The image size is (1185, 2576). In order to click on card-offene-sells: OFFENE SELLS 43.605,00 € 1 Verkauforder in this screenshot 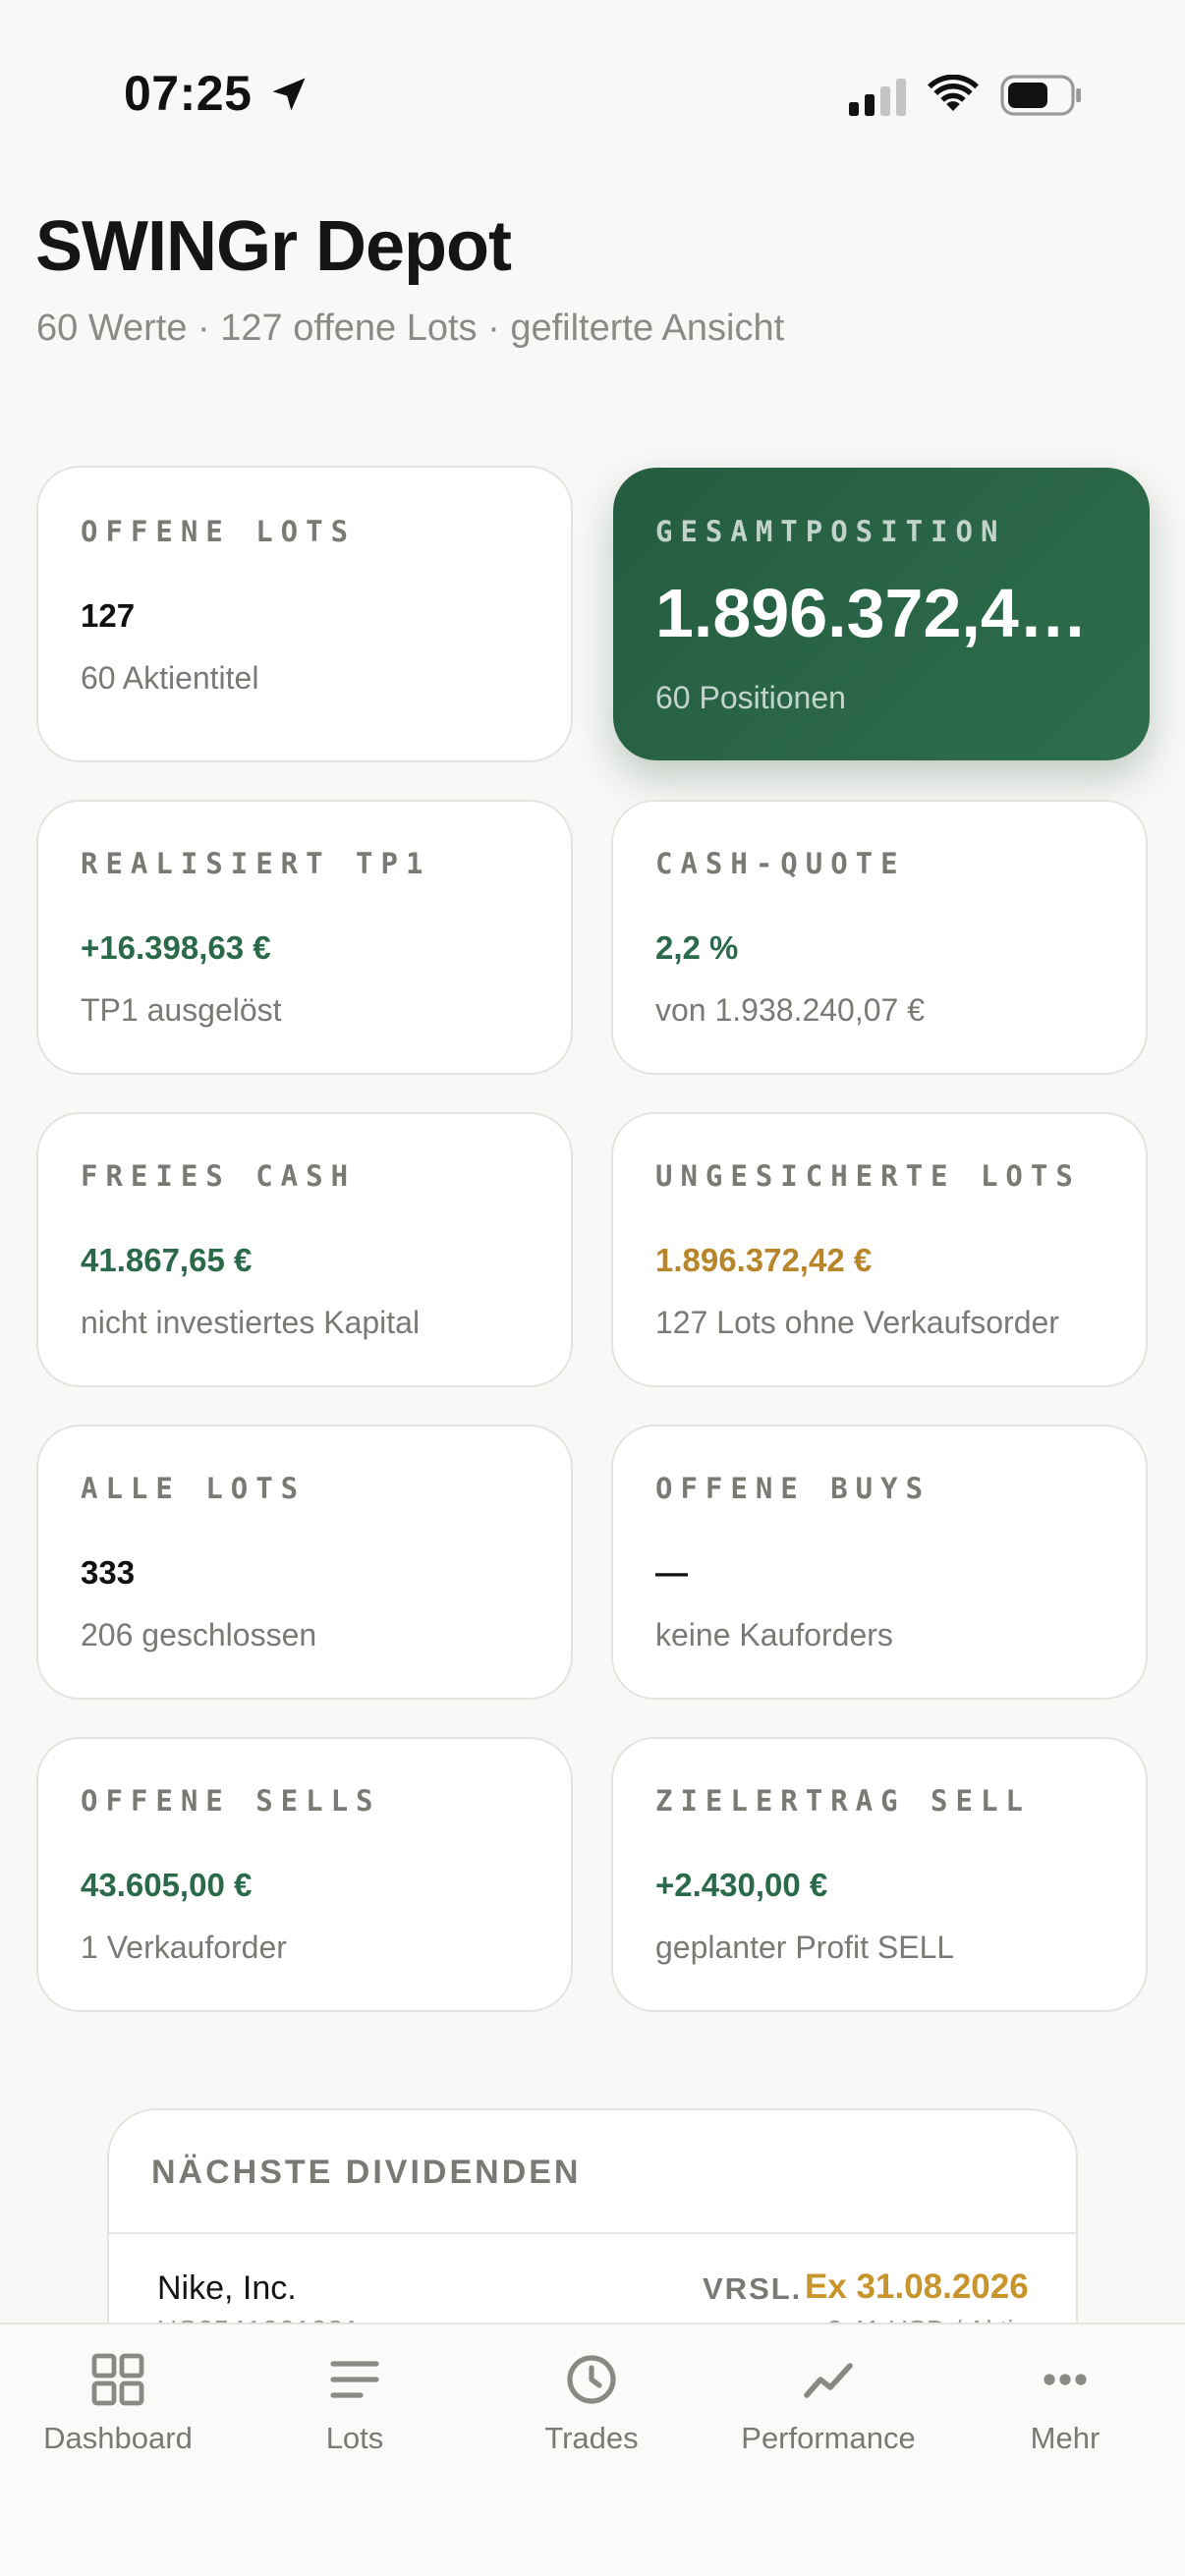, I will do `click(305, 1874)`.